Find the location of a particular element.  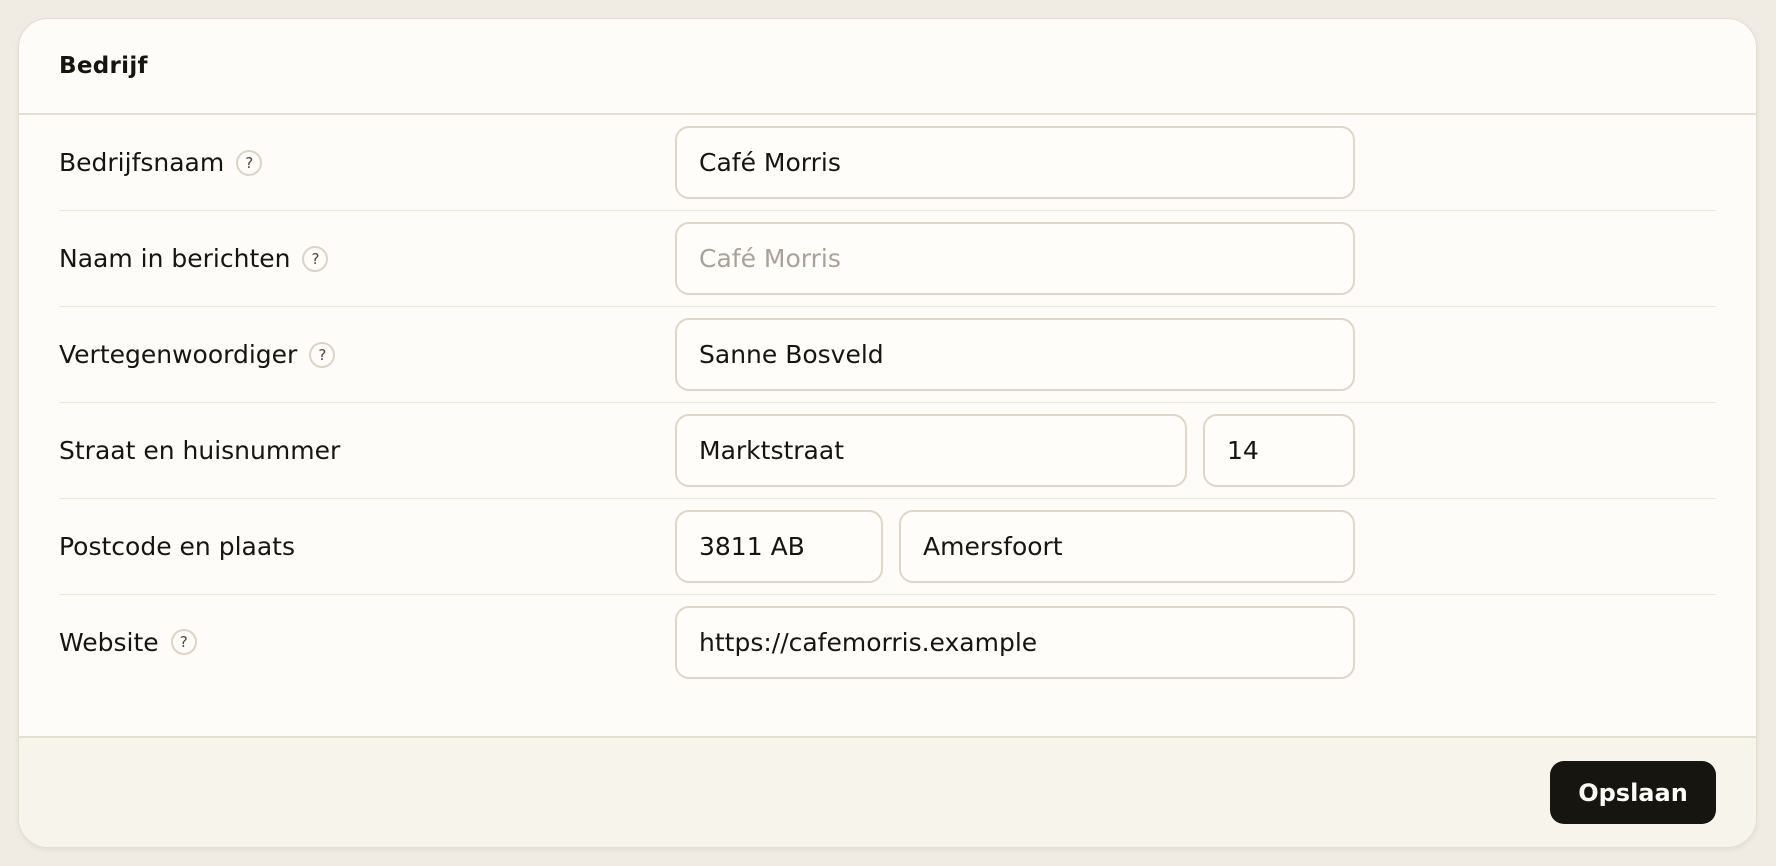

card-header: Bedrijf is located at coordinates (887, 67).